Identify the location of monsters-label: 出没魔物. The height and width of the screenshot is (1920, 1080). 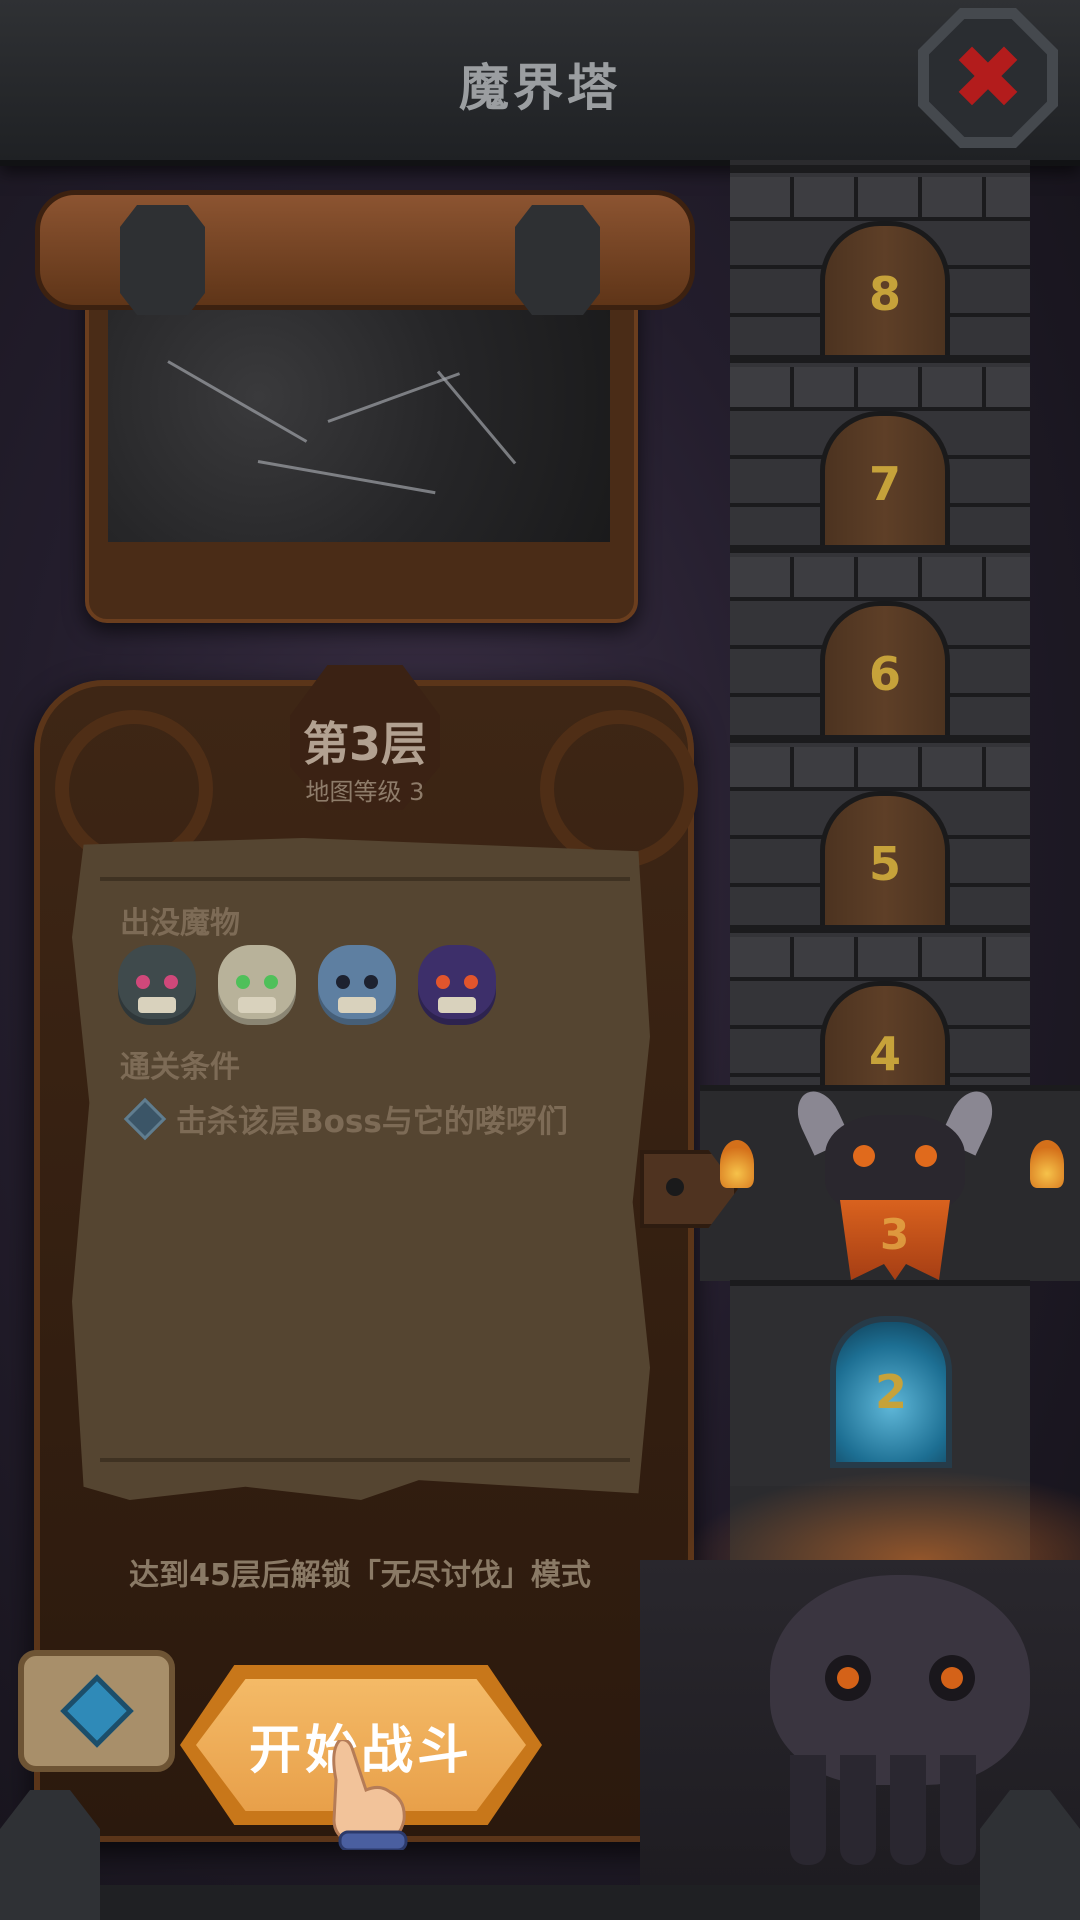
(180, 923).